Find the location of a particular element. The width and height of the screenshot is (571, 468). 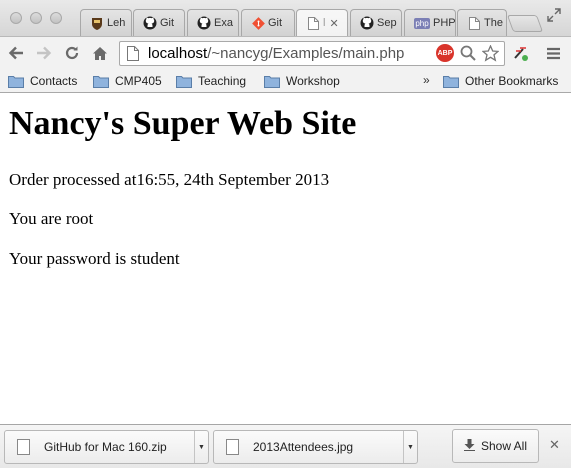

tab-label: Leh is located at coordinates (116, 23).